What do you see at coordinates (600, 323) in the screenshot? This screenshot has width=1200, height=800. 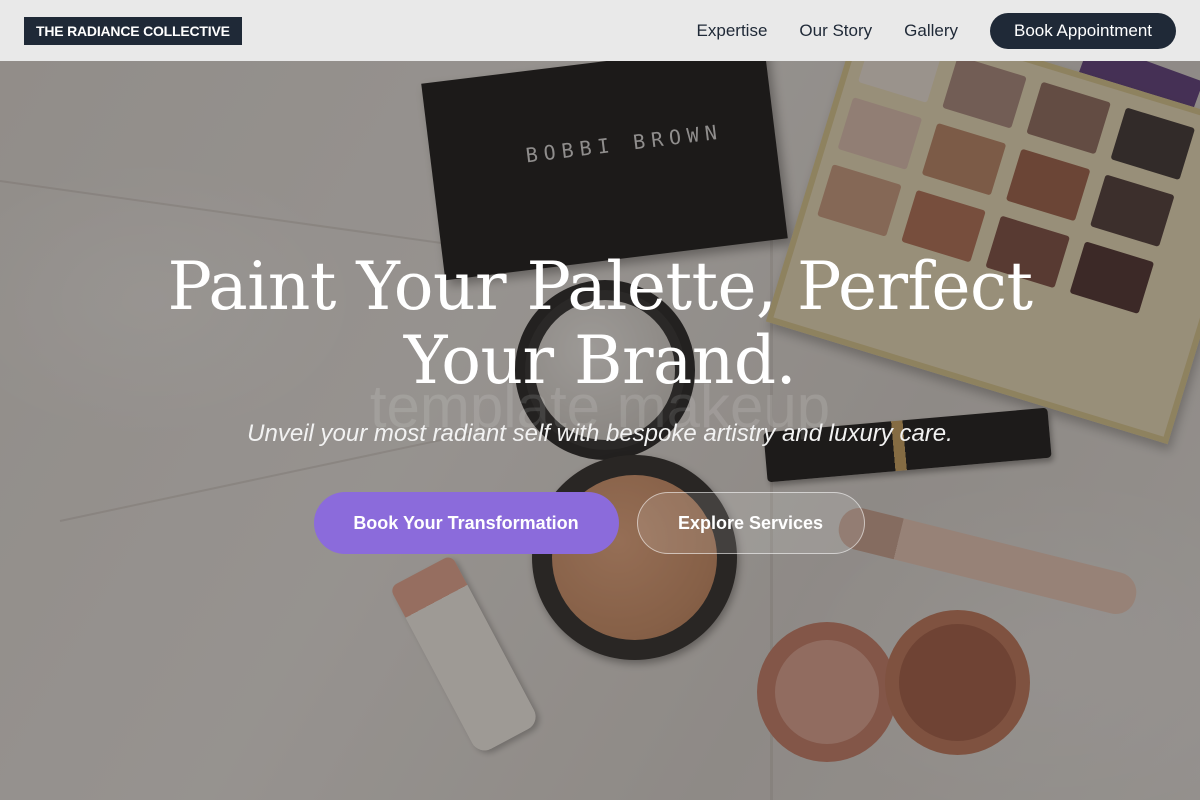 I see `hero-headline: Paint Your Palette, Perfect Your Brand.` at bounding box center [600, 323].